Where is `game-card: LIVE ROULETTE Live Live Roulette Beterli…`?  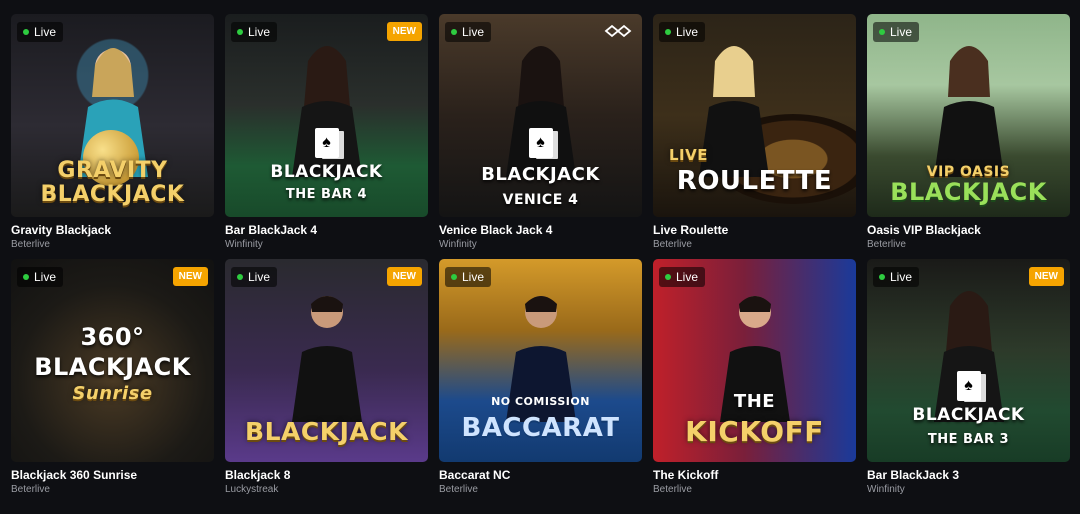 game-card: LIVE ROULETTE Live Live Roulette Beterli… is located at coordinates (754, 132).